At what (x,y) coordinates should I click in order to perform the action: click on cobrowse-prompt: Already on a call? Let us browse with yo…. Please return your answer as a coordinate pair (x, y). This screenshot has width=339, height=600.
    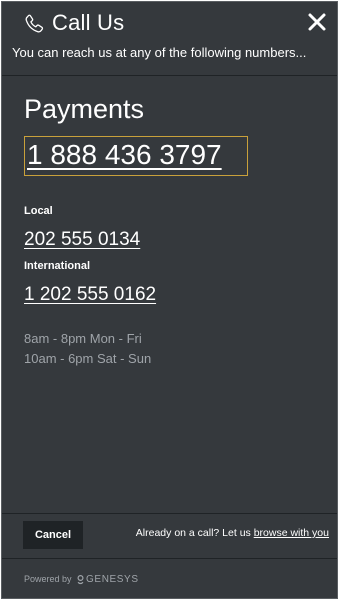
    Looking at the image, I should click on (232, 533).